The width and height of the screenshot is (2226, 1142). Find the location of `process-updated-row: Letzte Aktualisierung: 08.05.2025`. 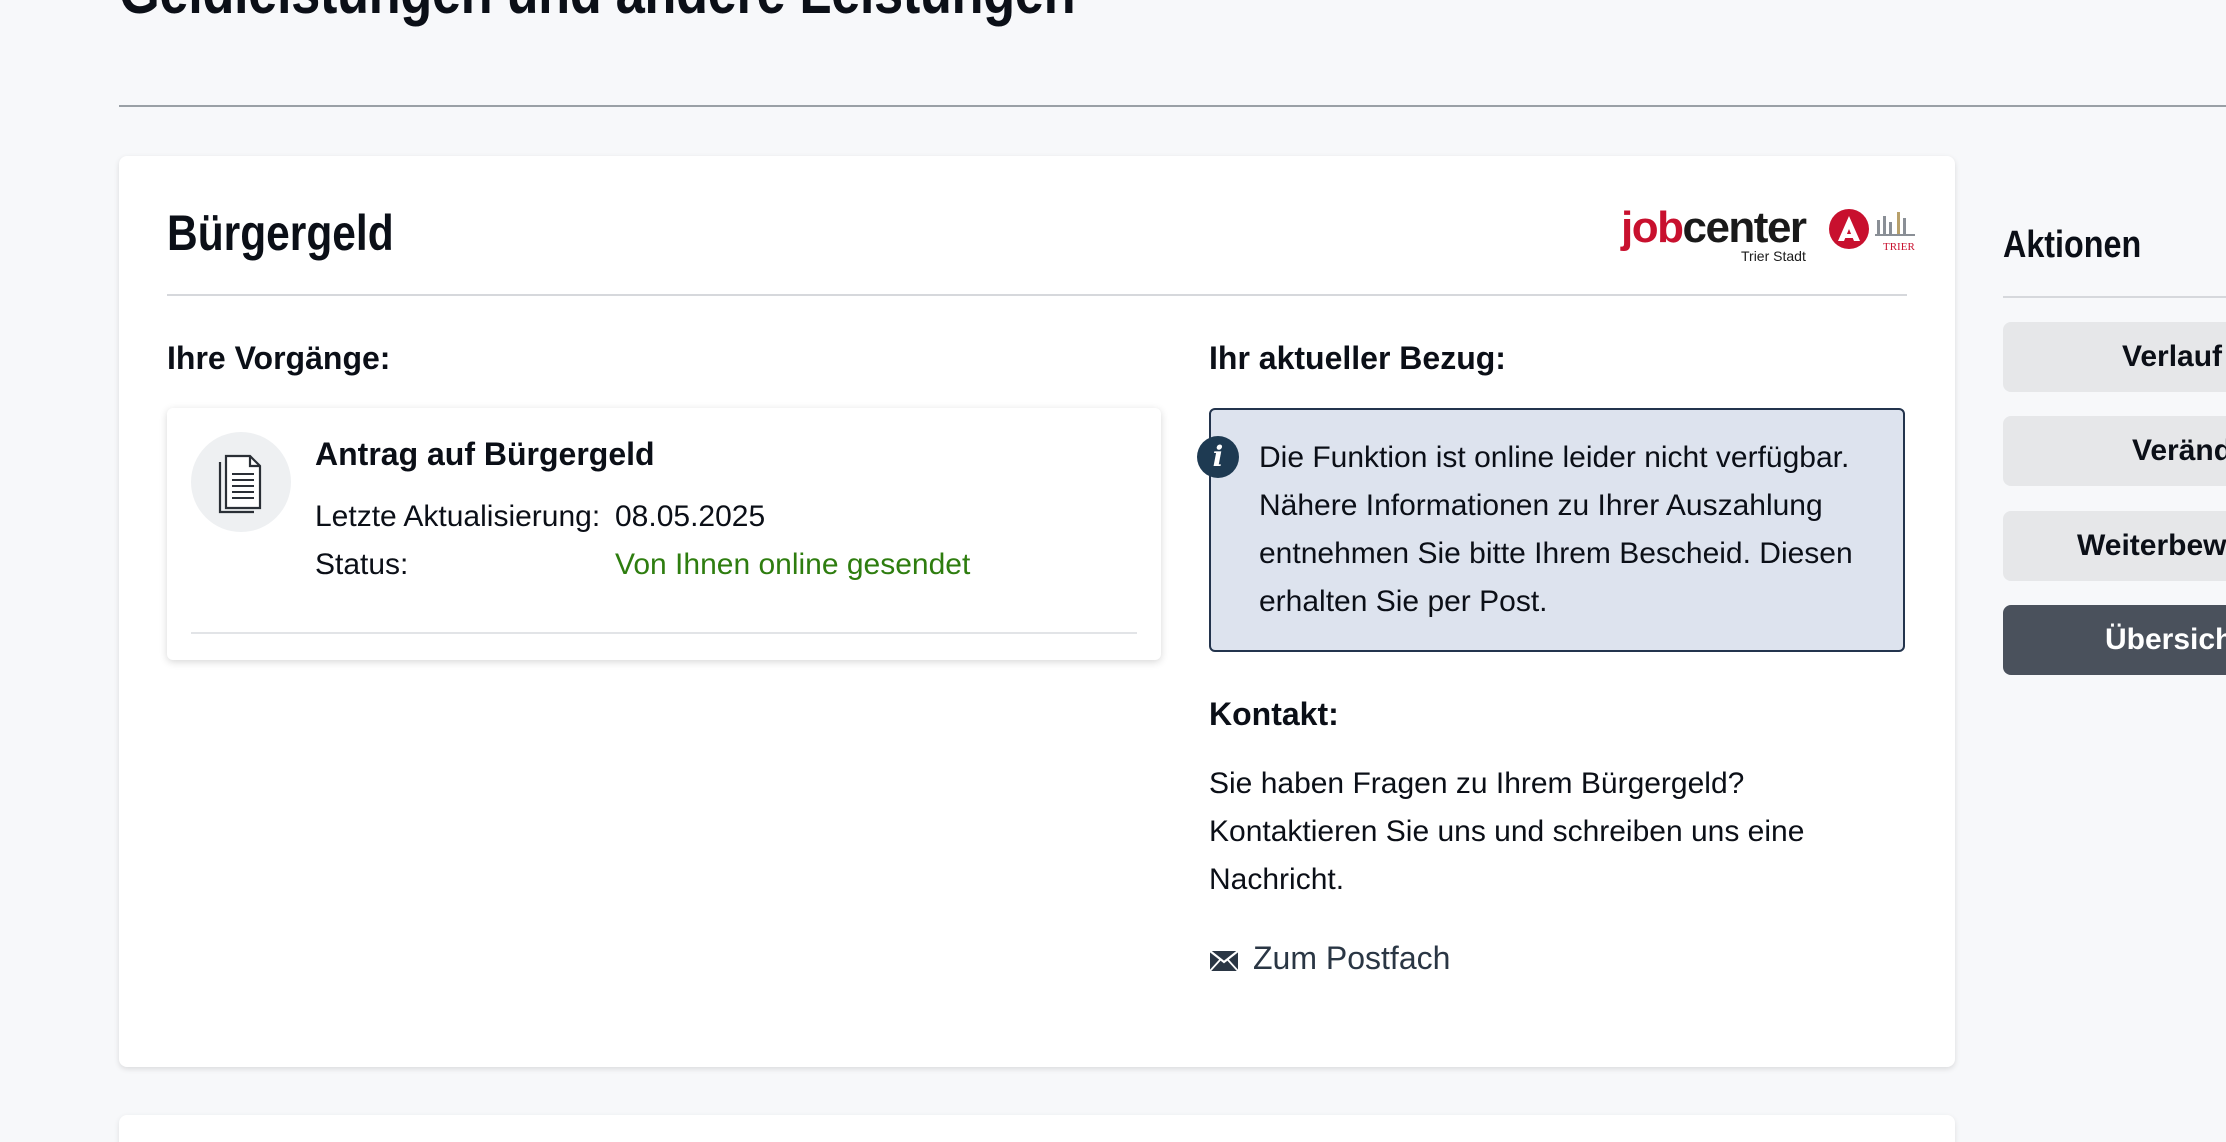

process-updated-row: Letzte Aktualisierung: 08.05.2025 is located at coordinates (540, 517).